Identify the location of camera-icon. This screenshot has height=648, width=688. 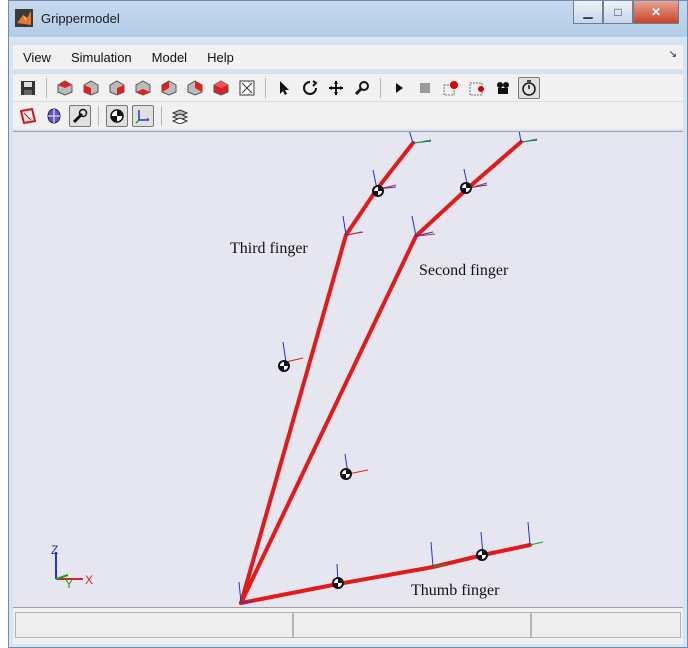
(503, 87).